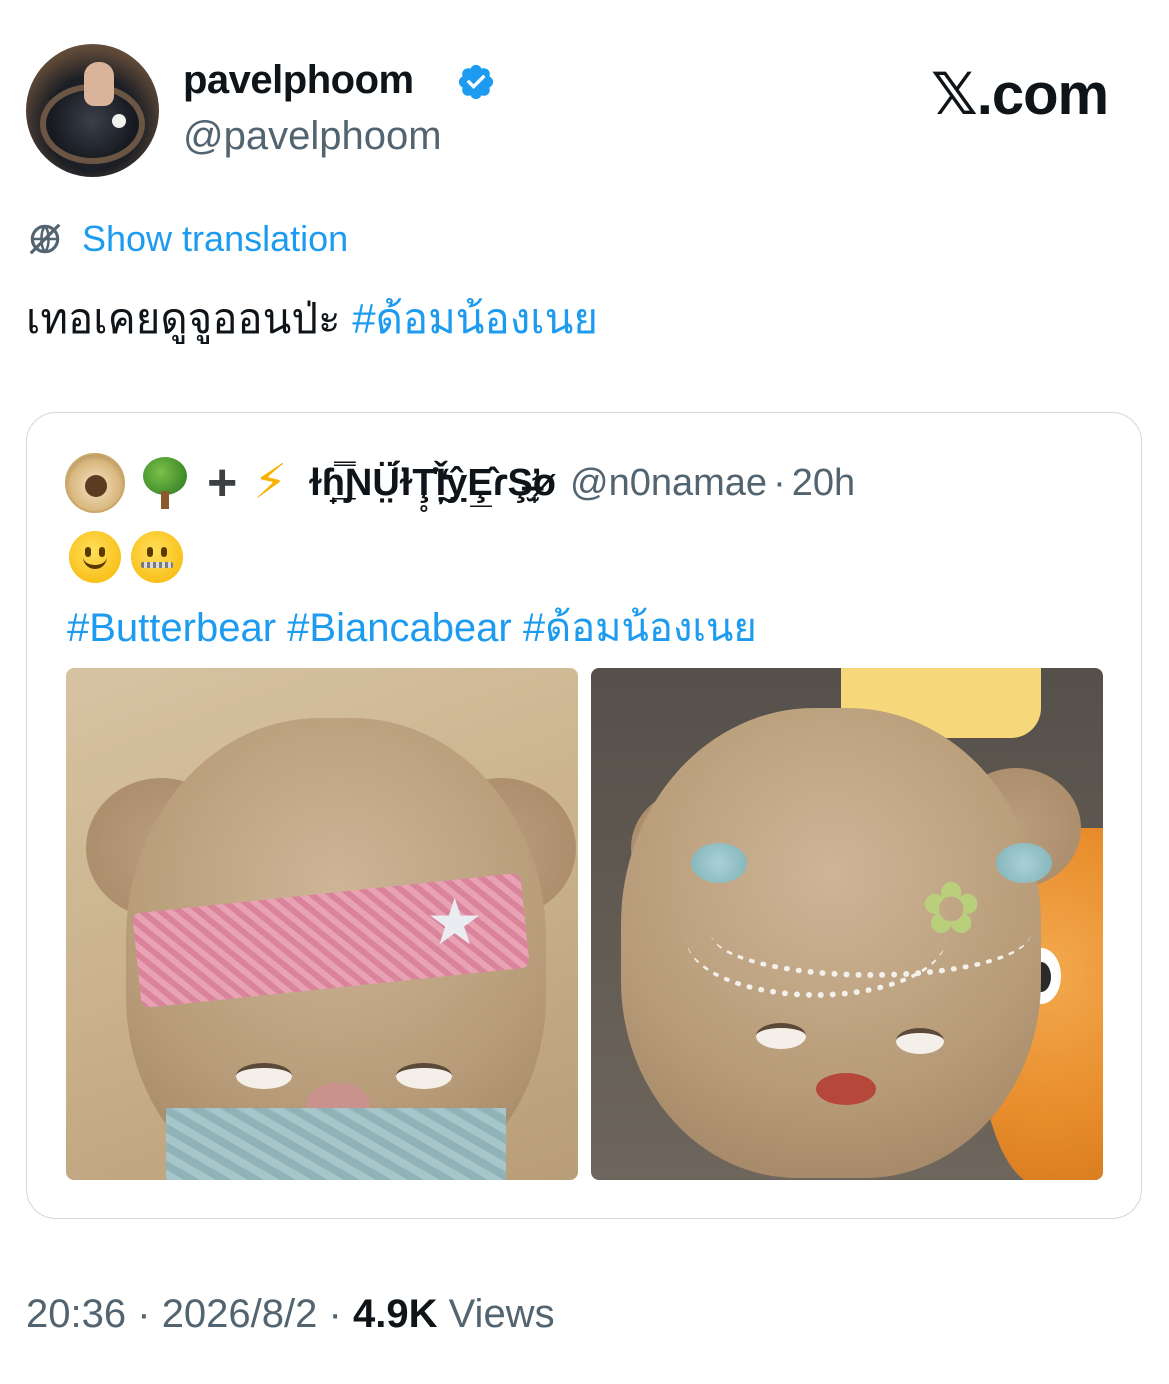 The image size is (1169, 1384). Describe the element at coordinates (719, 863) in the screenshot. I see `ear-ornament-left` at that location.